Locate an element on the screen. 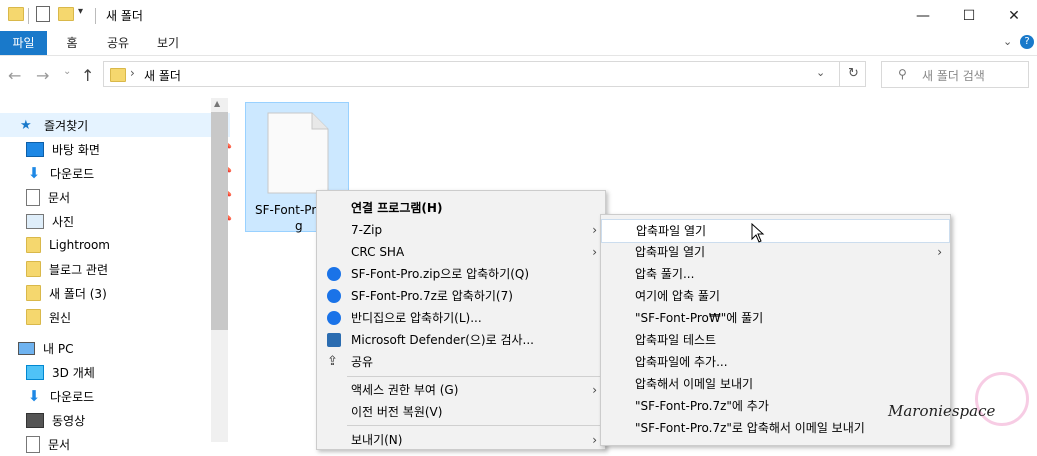 The width and height of the screenshot is (1037, 456). mouse-cursor-icon is located at coordinates (758, 233).